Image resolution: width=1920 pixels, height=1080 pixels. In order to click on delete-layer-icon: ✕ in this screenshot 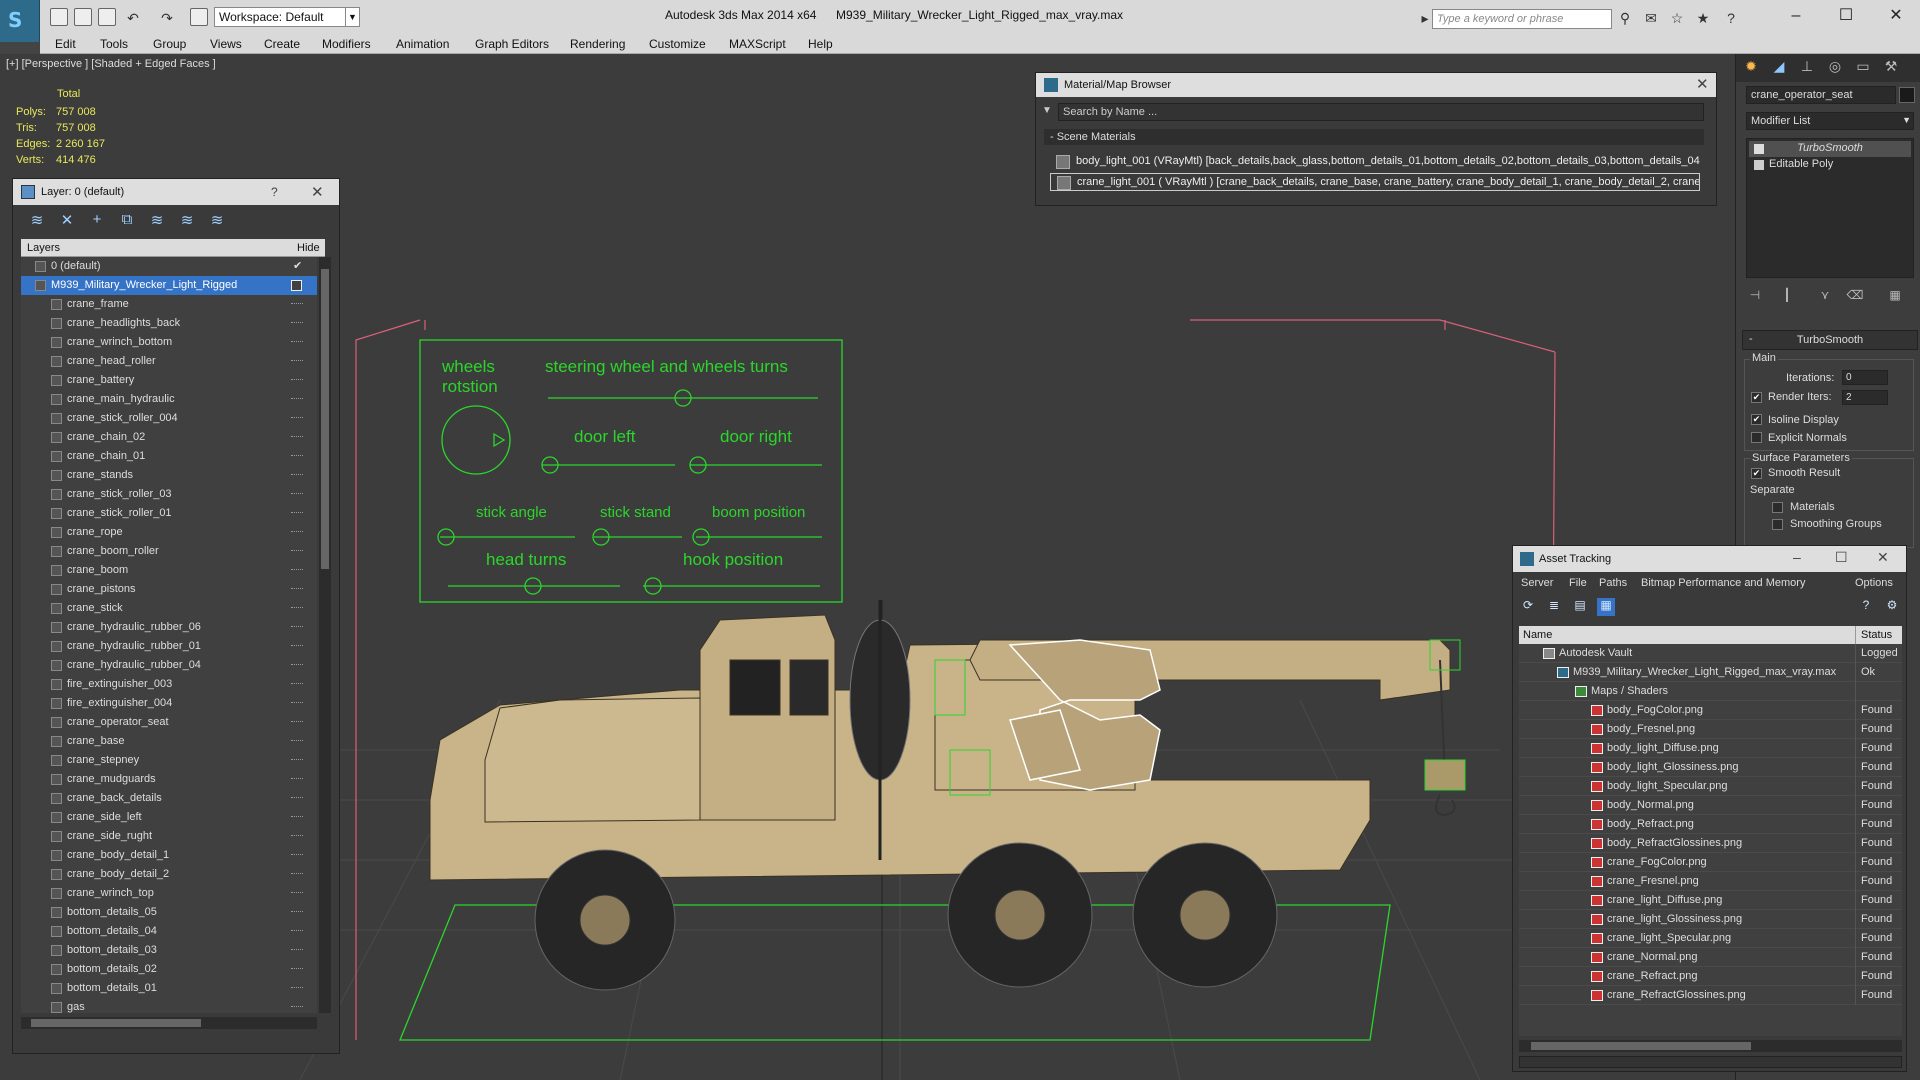, I will do `click(67, 221)`.